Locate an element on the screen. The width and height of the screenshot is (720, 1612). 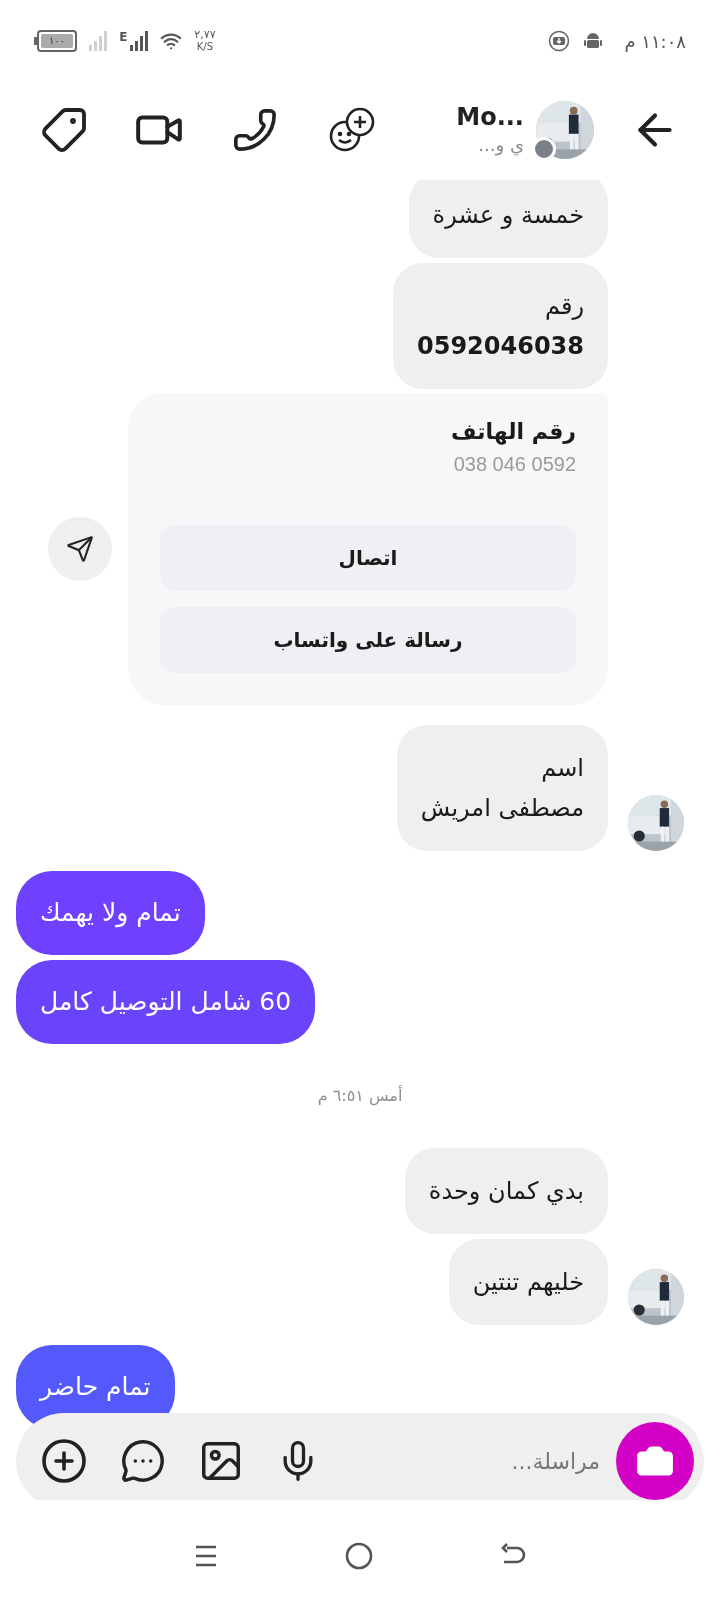
message-text: 60 شامل التوصيل كامل is located at coordinates (166, 1002).